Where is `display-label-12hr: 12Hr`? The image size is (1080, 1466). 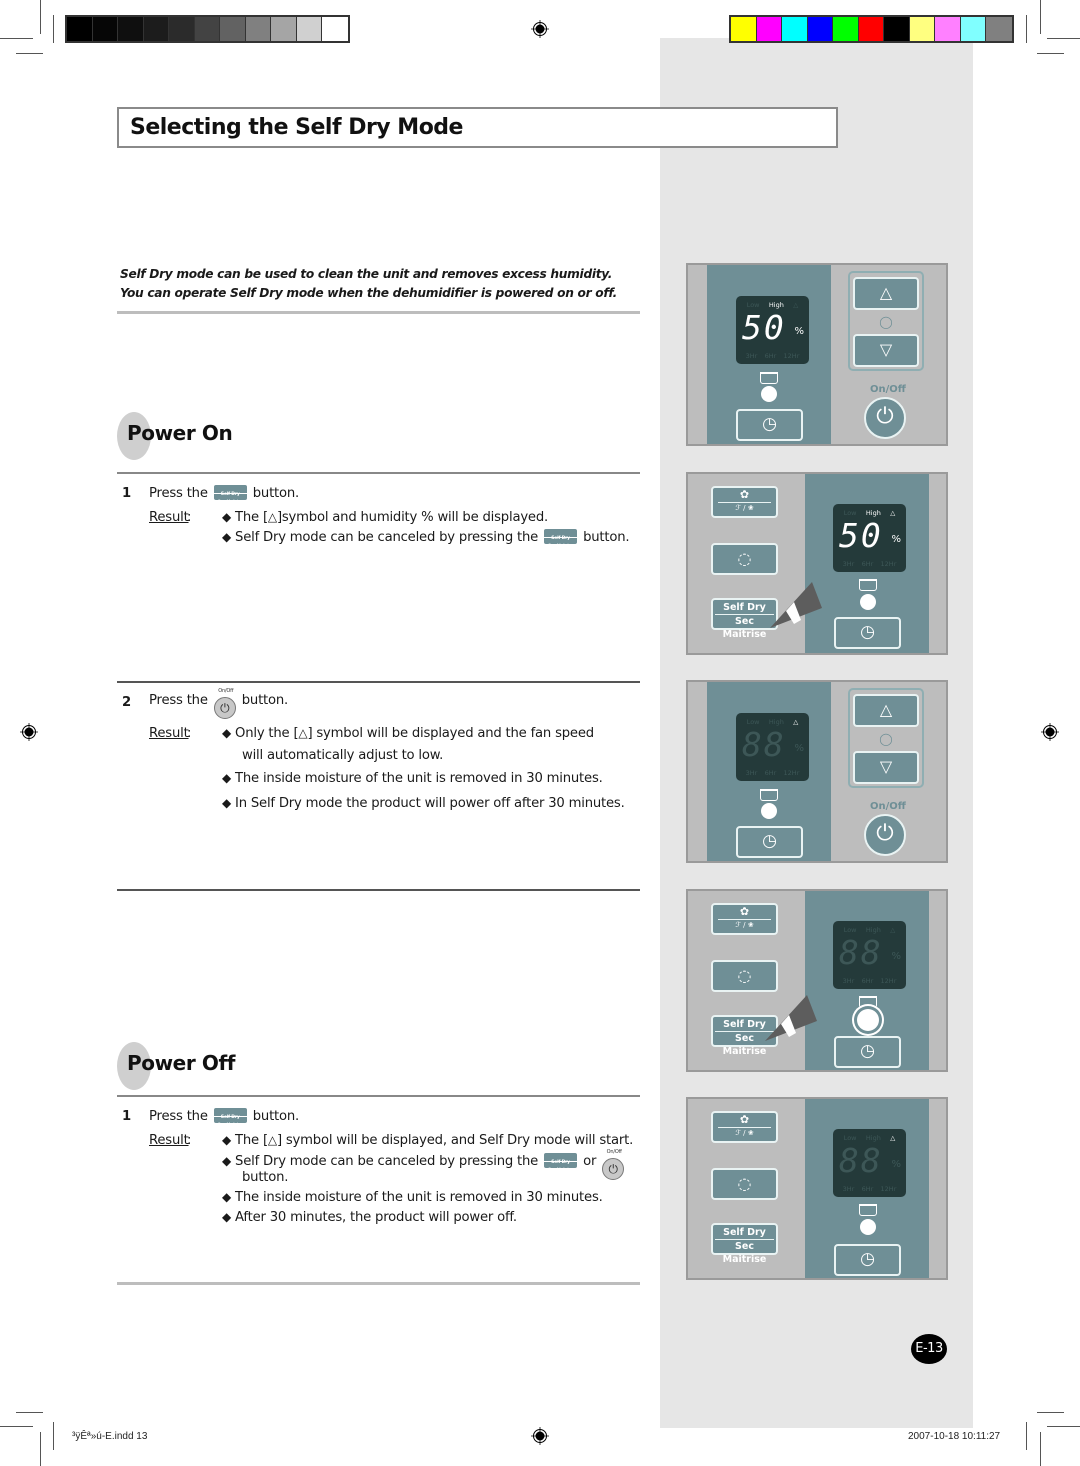 display-label-12hr: 12Hr is located at coordinates (791, 356).